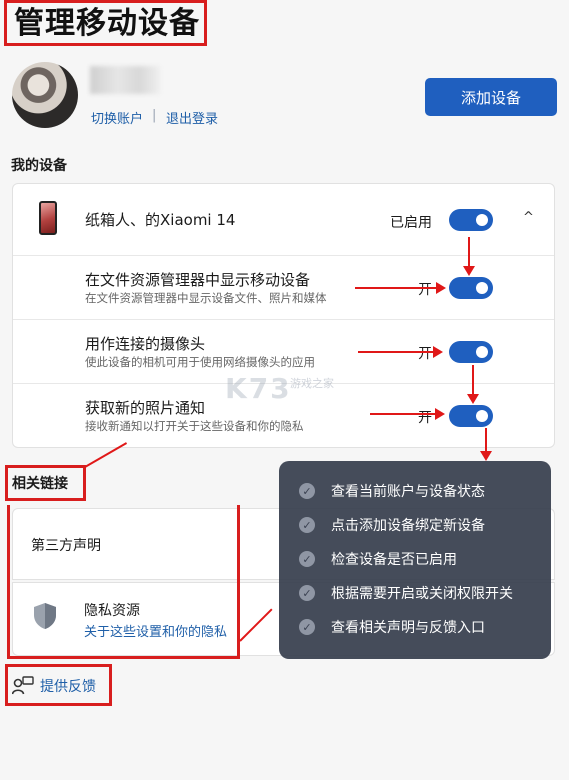  Describe the element at coordinates (411, 223) in the screenshot. I see `device-status-label: 已启用` at that location.